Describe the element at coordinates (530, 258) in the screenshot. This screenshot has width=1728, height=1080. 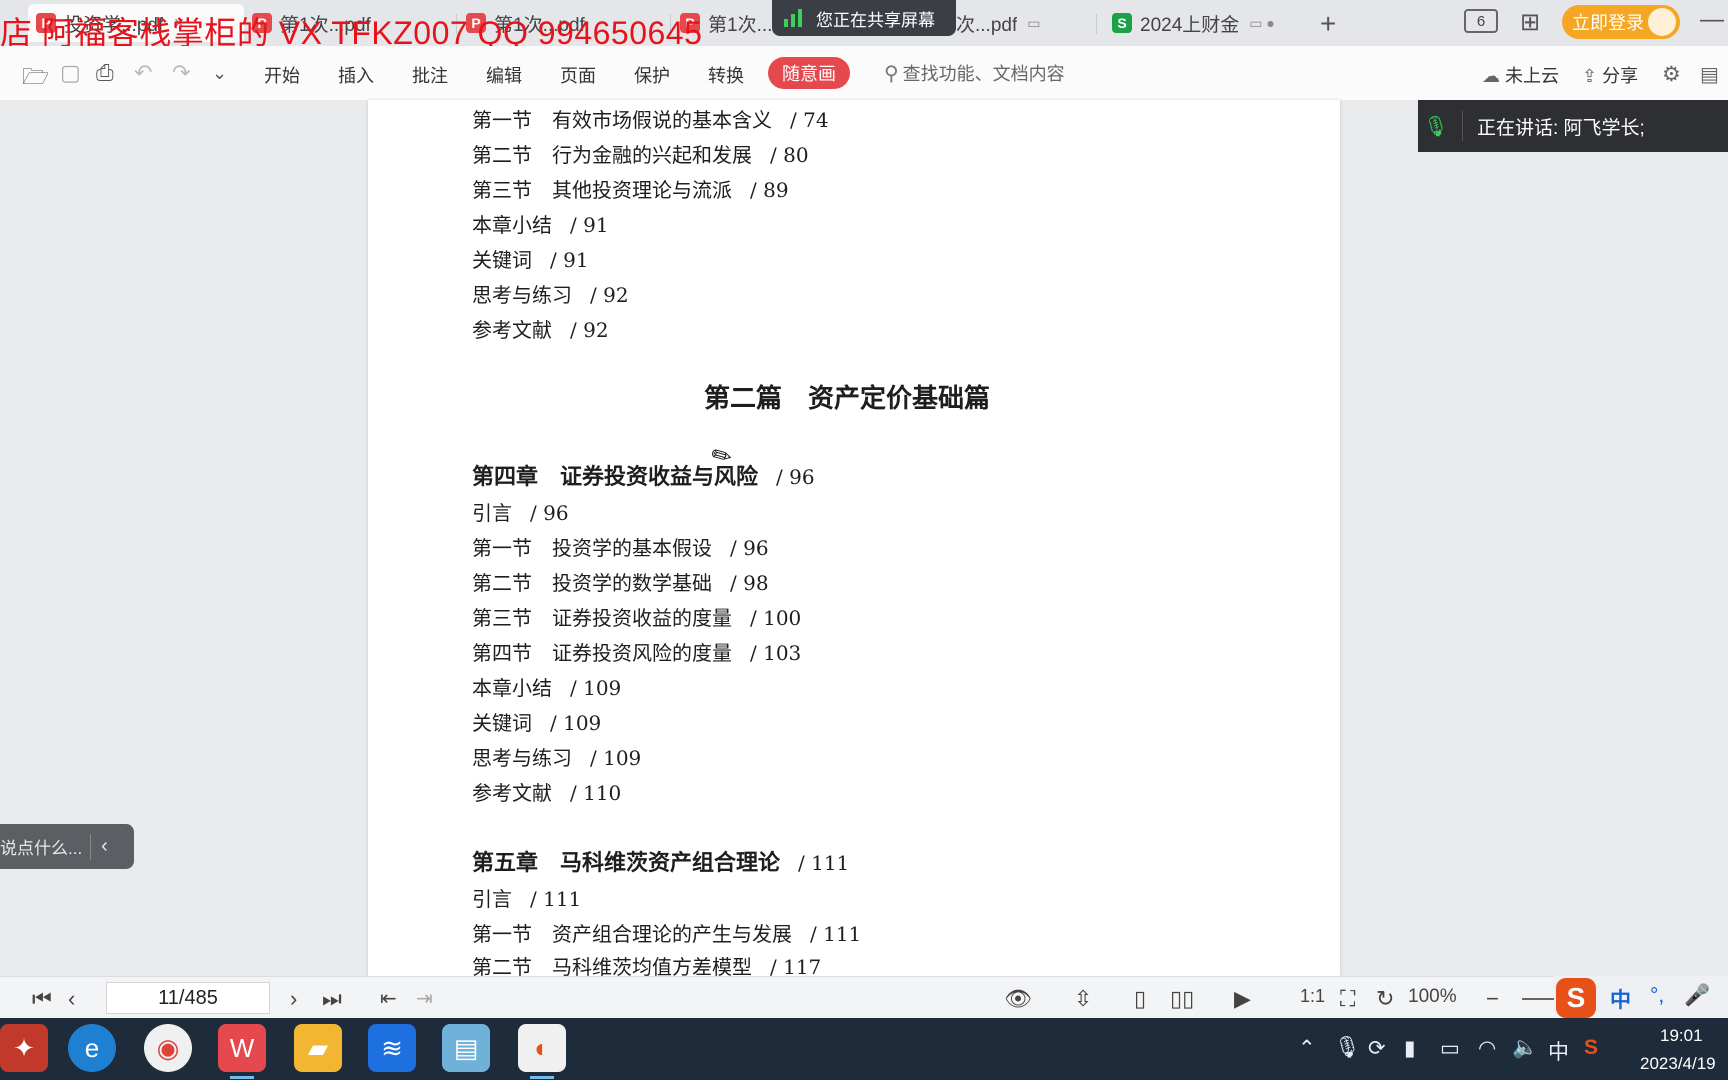
I see `toc-entry: 关键词 / 91` at that location.